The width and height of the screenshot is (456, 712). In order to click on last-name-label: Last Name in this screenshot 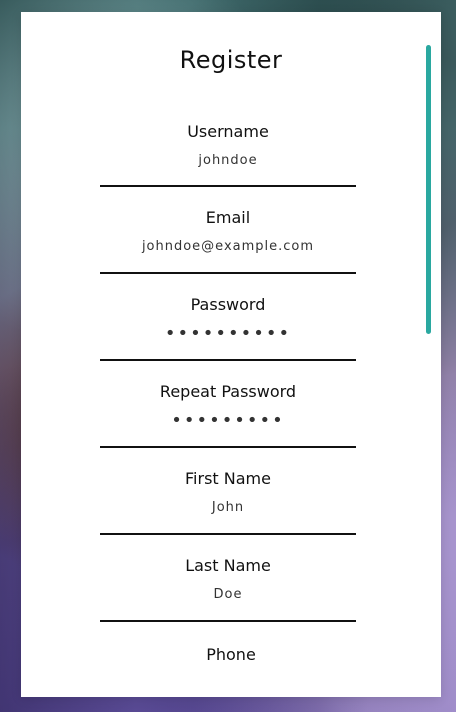, I will do `click(228, 565)`.